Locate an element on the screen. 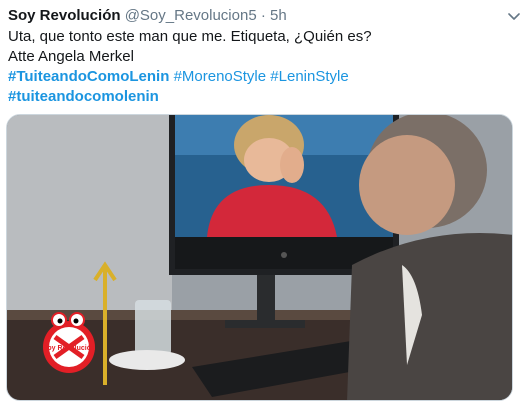 This screenshot has width=532, height=409. author-handle: @Soy_Revolucion5 is located at coordinates (191, 15).